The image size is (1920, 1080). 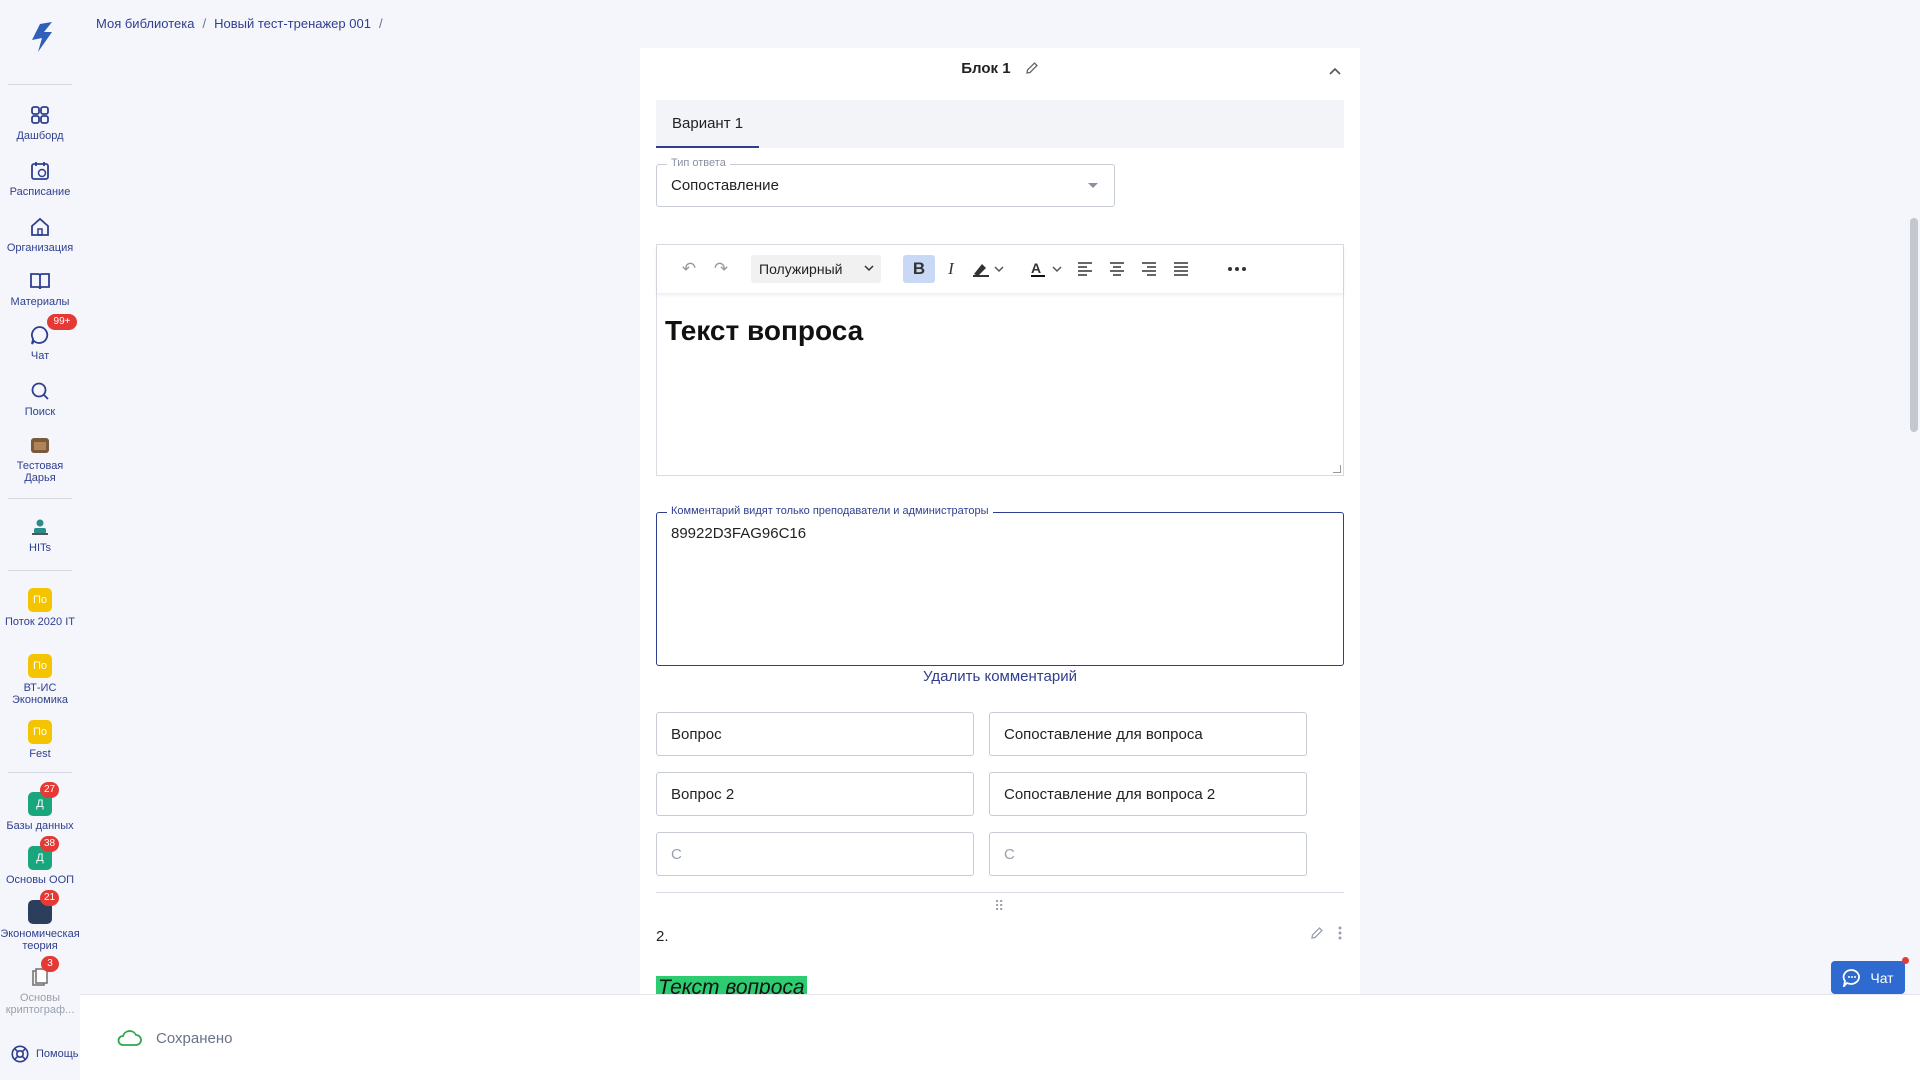 What do you see at coordinates (40, 227) in the screenshot?
I see `home-icon` at bounding box center [40, 227].